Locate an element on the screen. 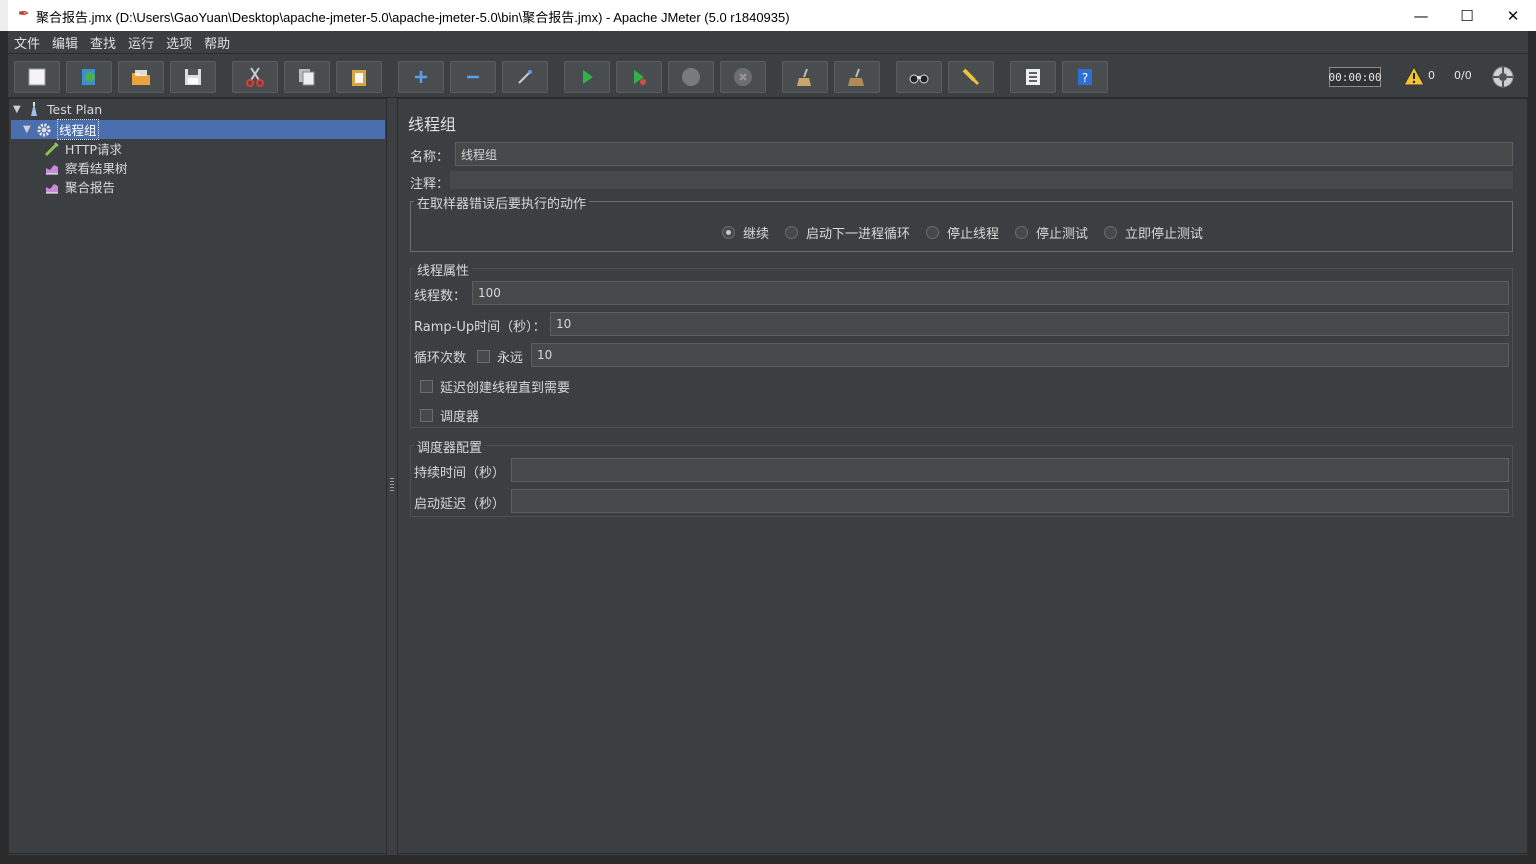 The image size is (1536, 864). broom-all-icon is located at coordinates (856, 77).